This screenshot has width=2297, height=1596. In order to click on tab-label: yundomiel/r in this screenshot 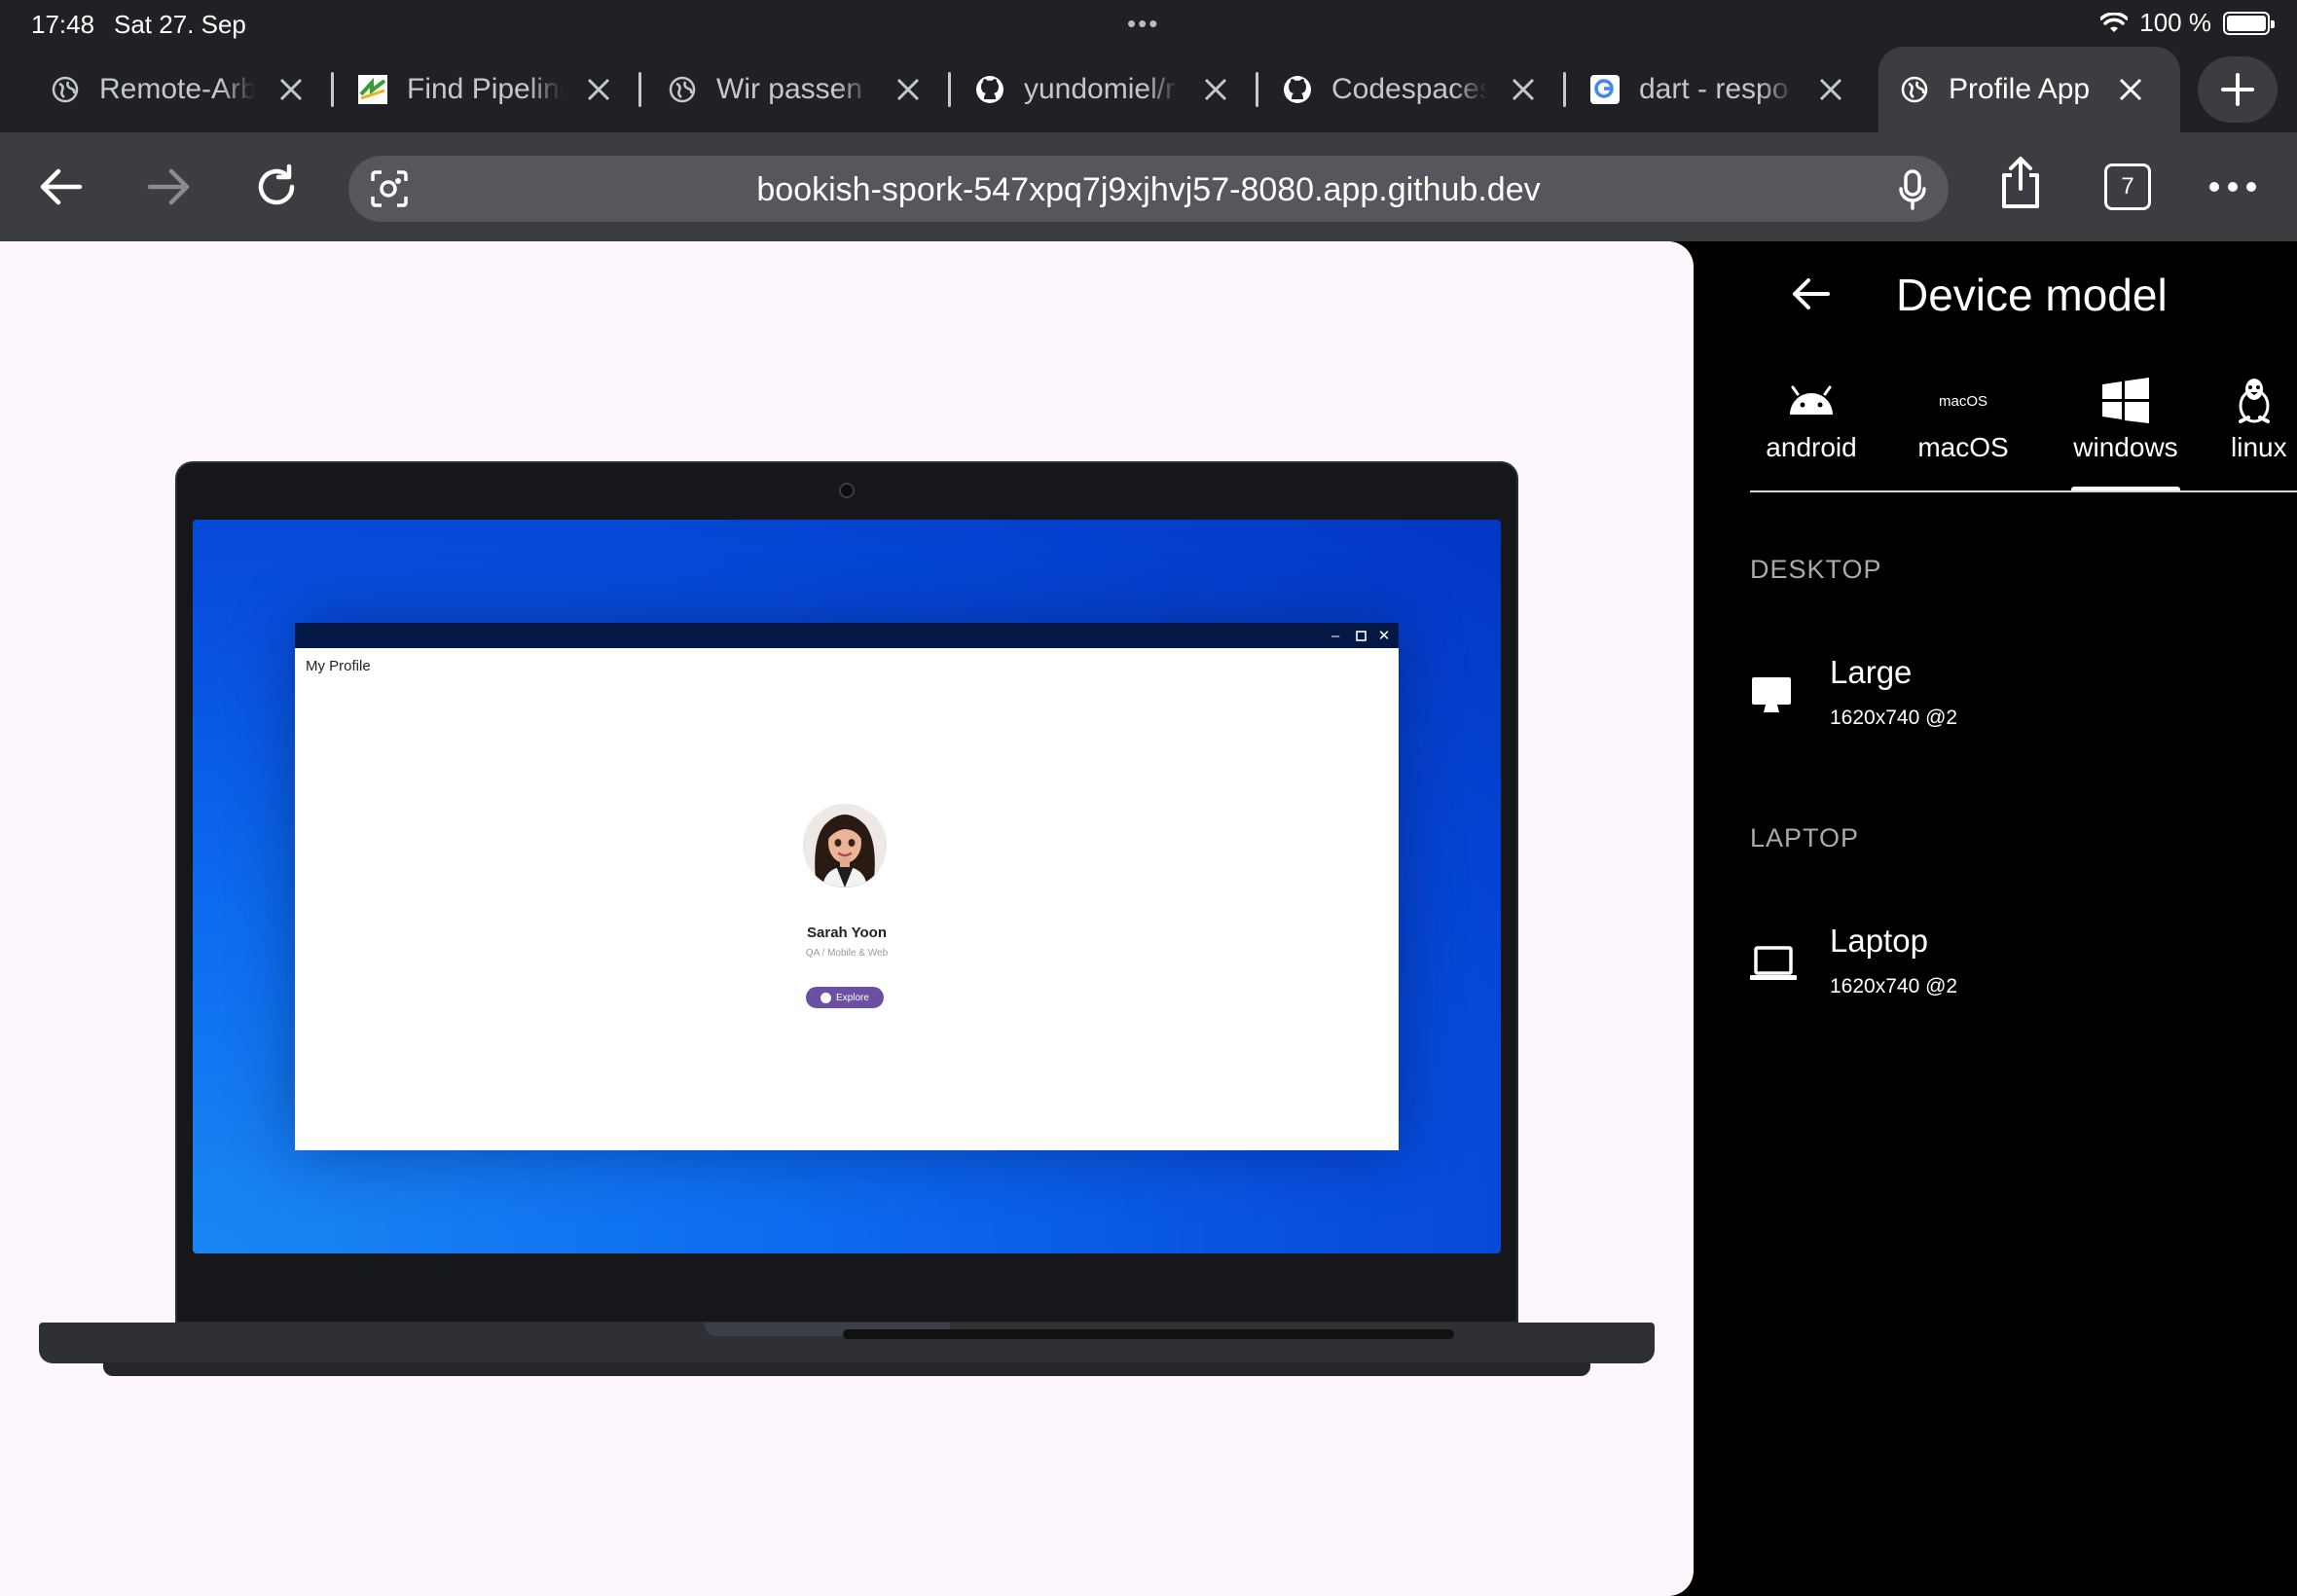, I will do `click(1100, 89)`.